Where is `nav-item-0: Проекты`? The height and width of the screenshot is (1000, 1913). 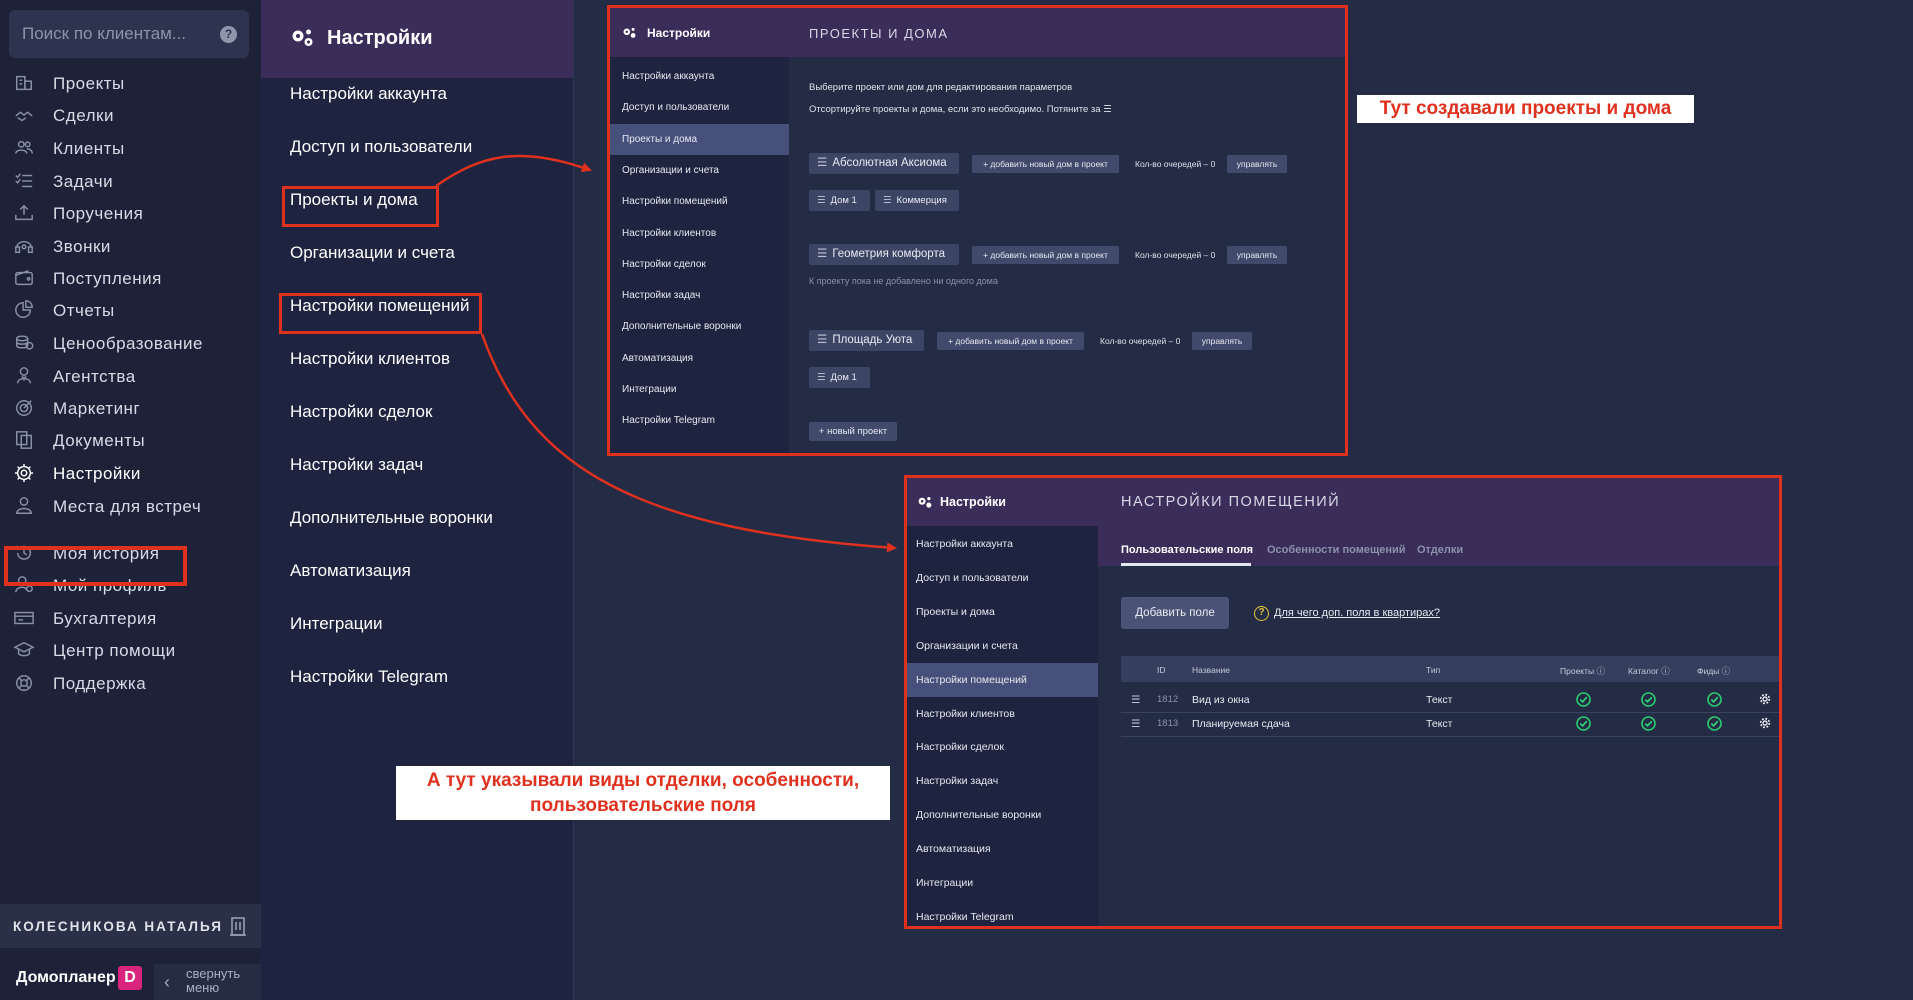 nav-item-0: Проекты is located at coordinates (130, 83).